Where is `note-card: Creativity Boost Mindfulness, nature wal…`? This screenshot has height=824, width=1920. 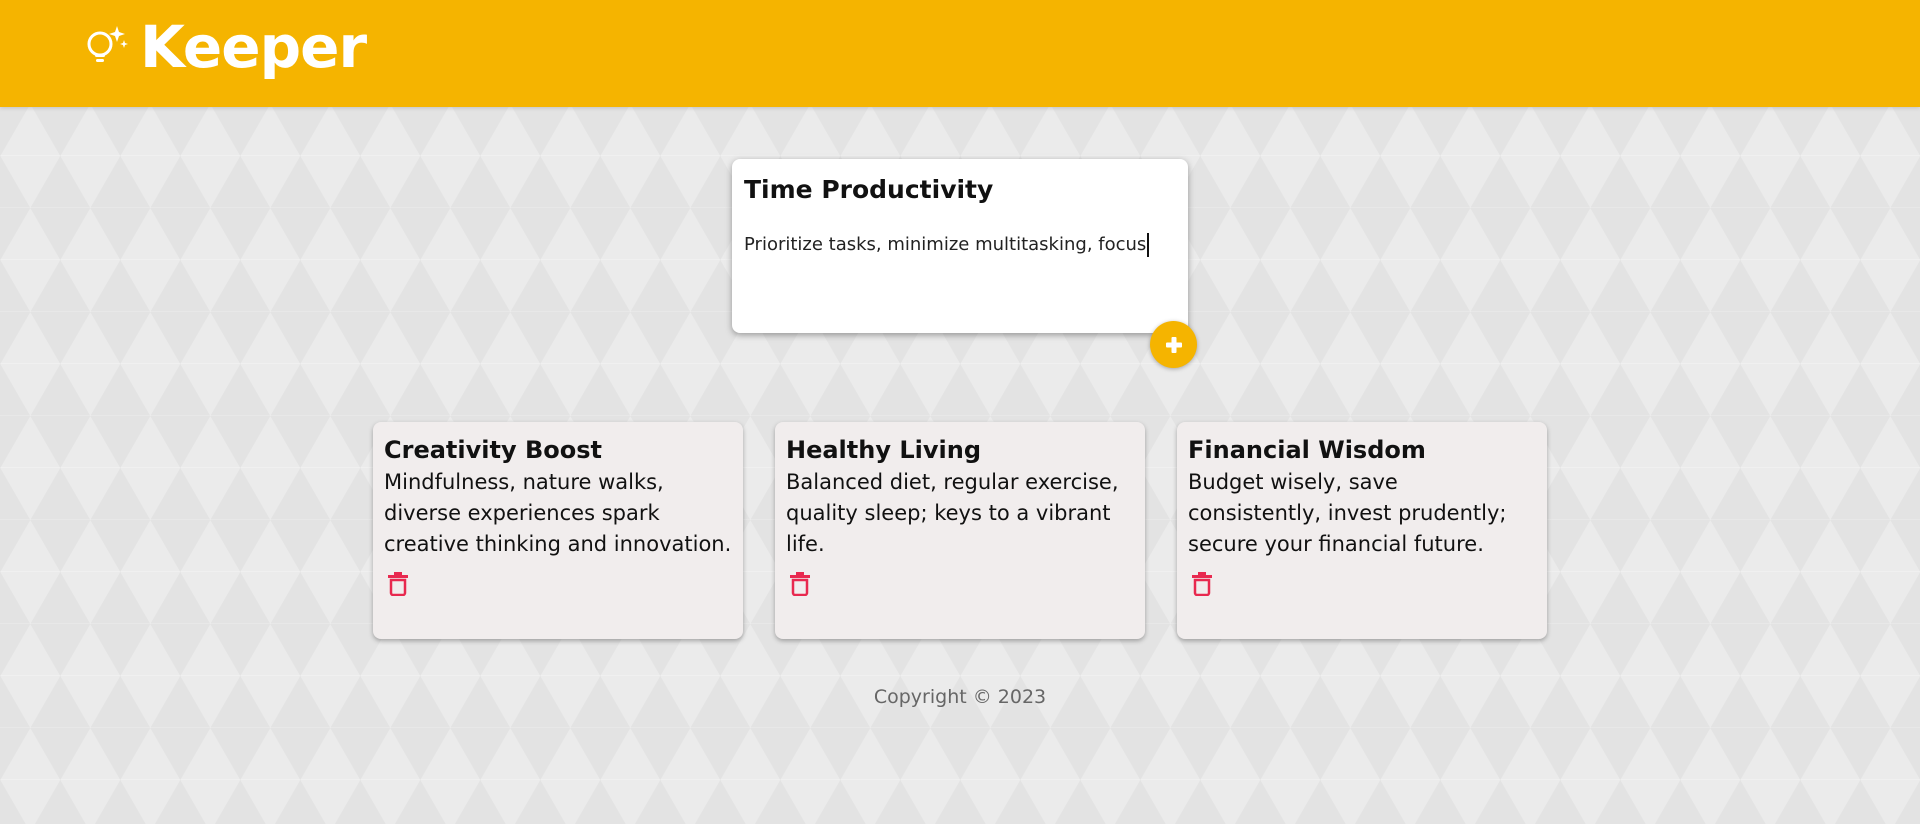
note-card: Creativity Boost Mindfulness, nature wal… is located at coordinates (558, 530).